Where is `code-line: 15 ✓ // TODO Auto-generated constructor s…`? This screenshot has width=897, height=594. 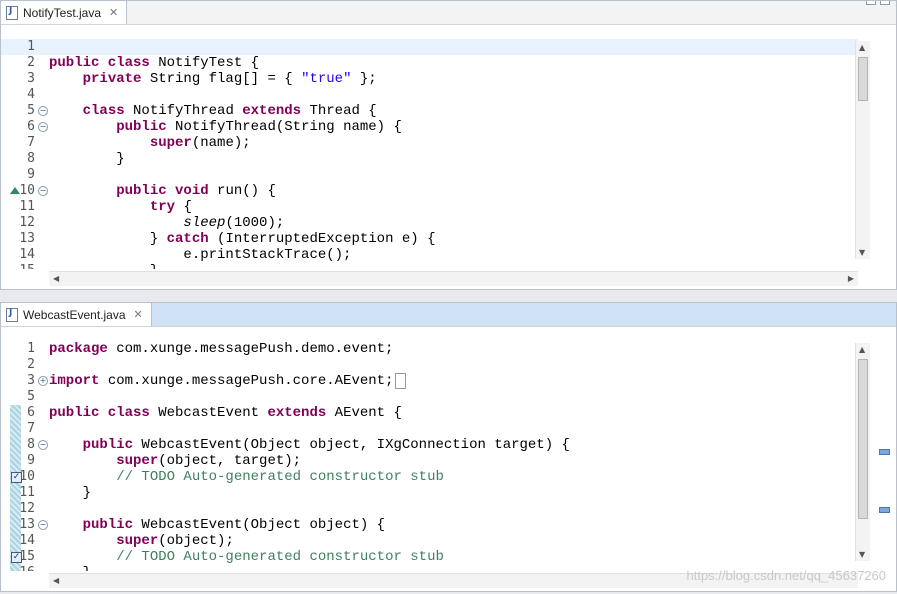
code-line: 15 ✓ // TODO Auto-generated constructor s… is located at coordinates (429, 557).